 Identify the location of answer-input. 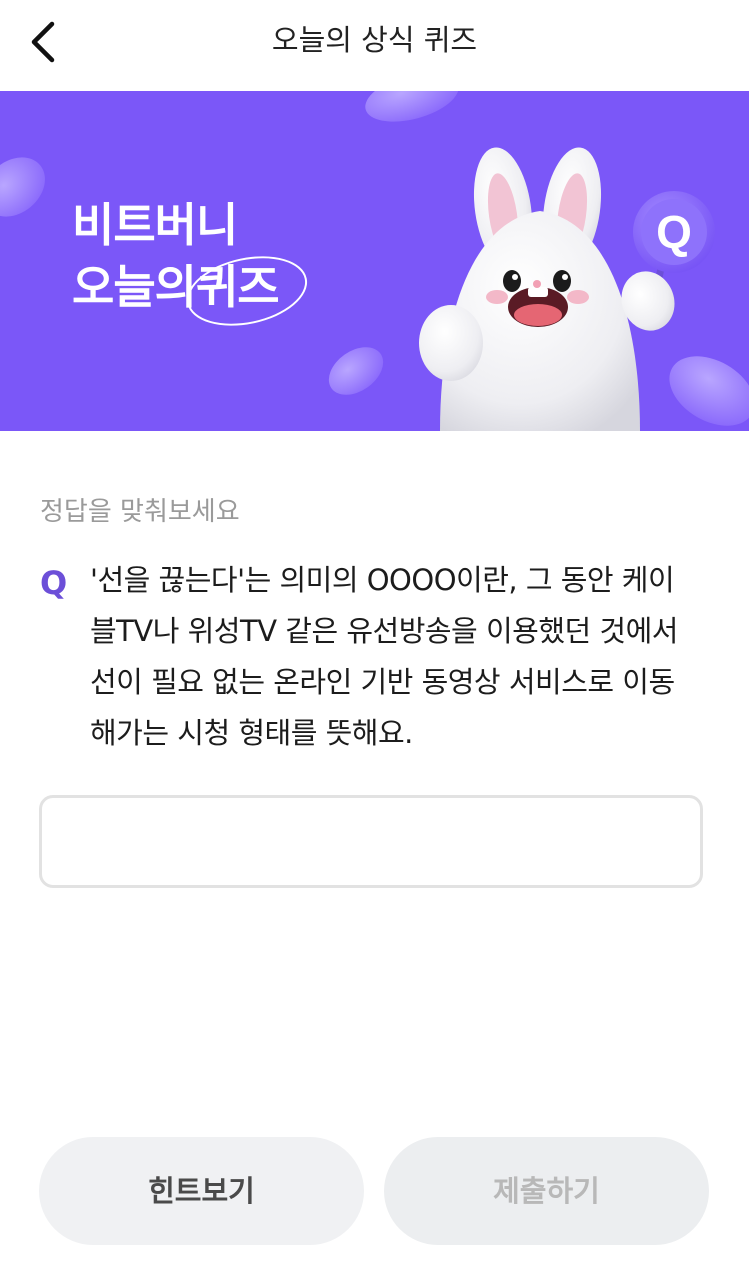
(371, 841).